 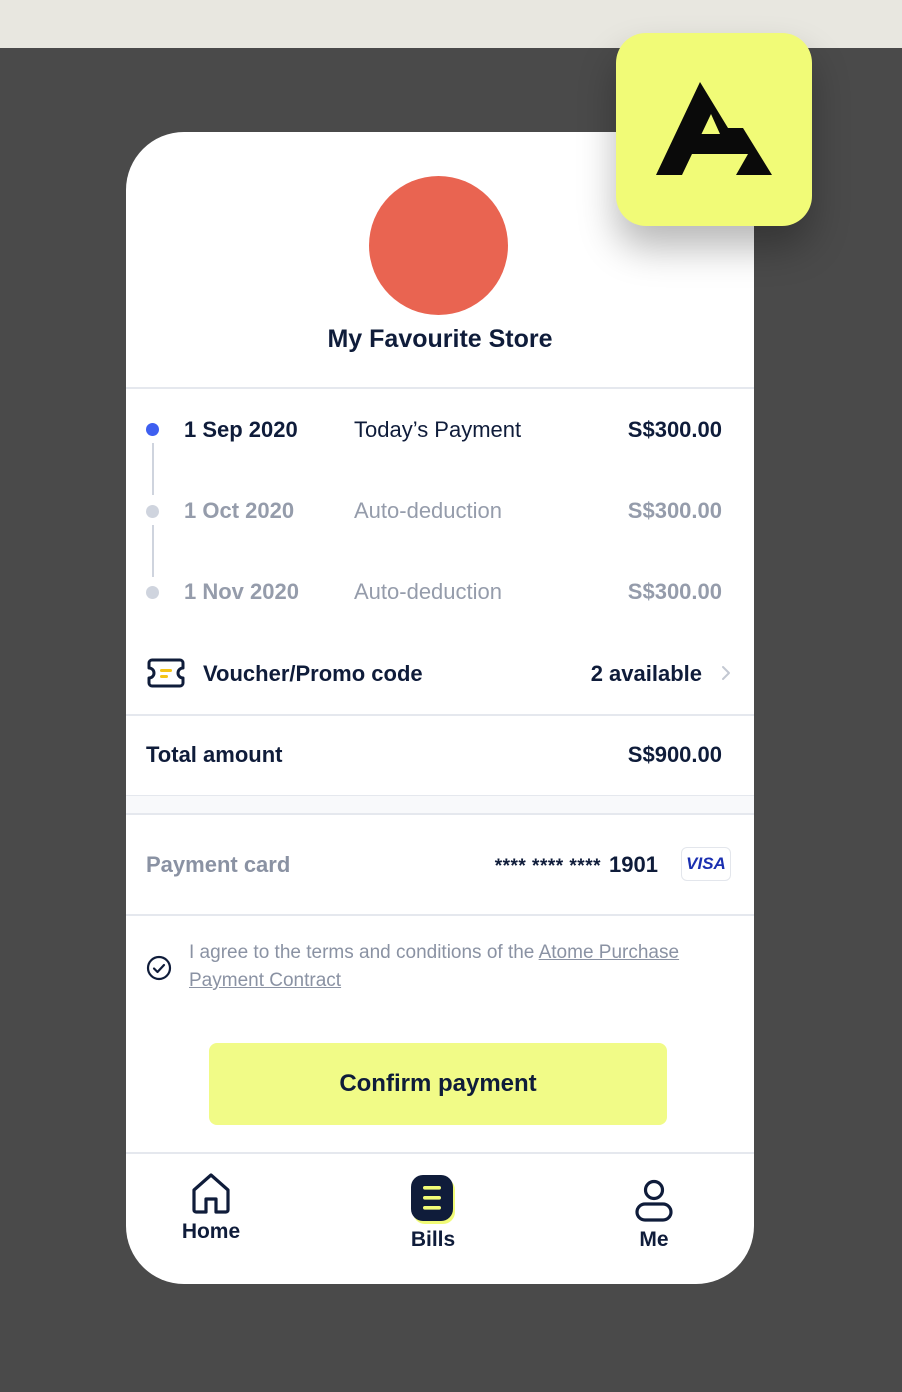 I want to click on confirm-payment-button: Confirm payment, so click(x=438, y=1084).